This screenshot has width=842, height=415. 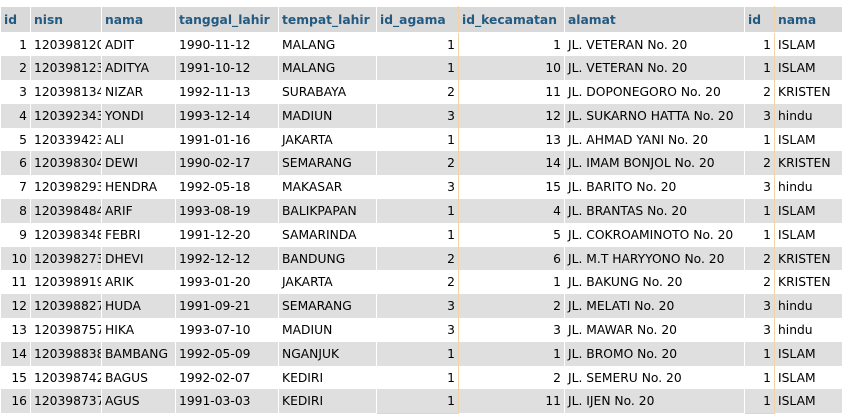 What do you see at coordinates (227, 68) in the screenshot?
I see `cell-tanggal-lahir: 1991-10-12` at bounding box center [227, 68].